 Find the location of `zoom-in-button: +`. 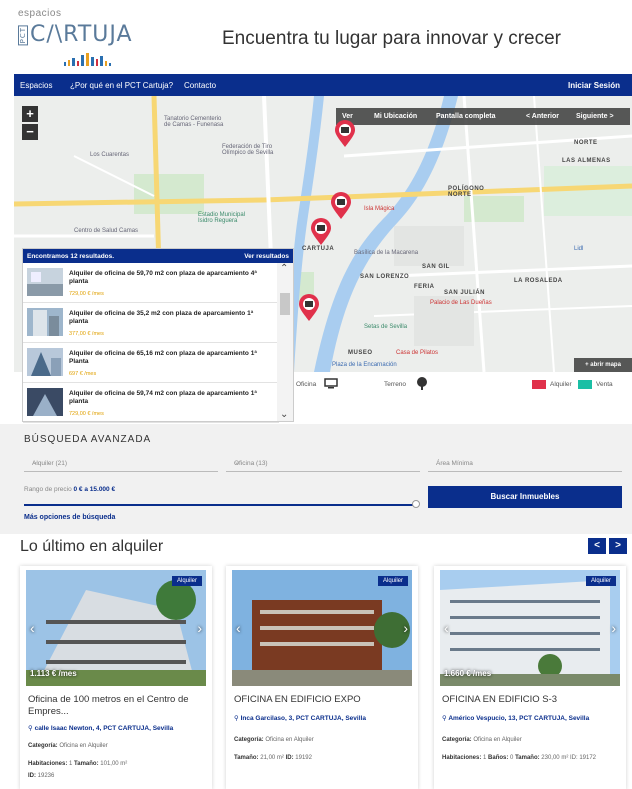

zoom-in-button: + is located at coordinates (30, 114).